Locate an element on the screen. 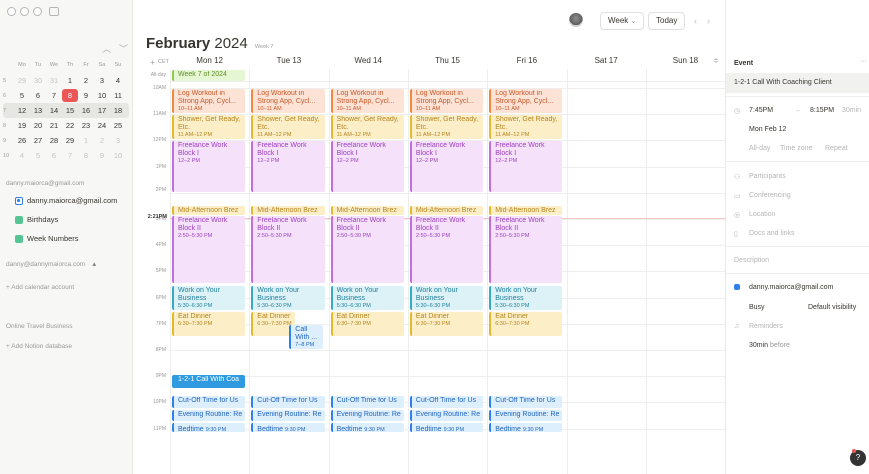 The width and height of the screenshot is (869, 474). mini-calendar-day: 17 is located at coordinates (102, 110).